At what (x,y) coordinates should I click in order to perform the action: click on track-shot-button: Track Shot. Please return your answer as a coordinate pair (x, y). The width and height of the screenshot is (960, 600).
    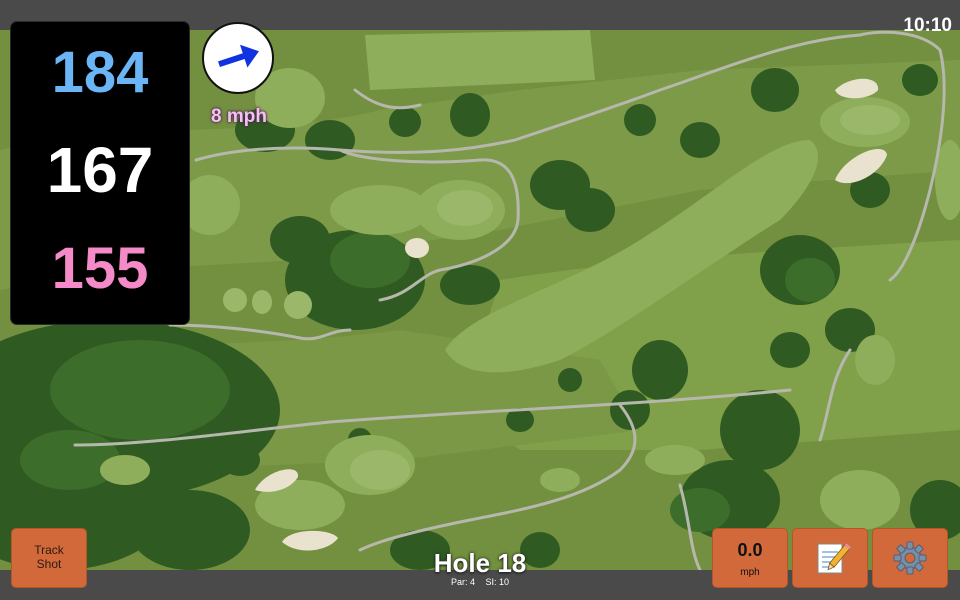
    Looking at the image, I should click on (49, 558).